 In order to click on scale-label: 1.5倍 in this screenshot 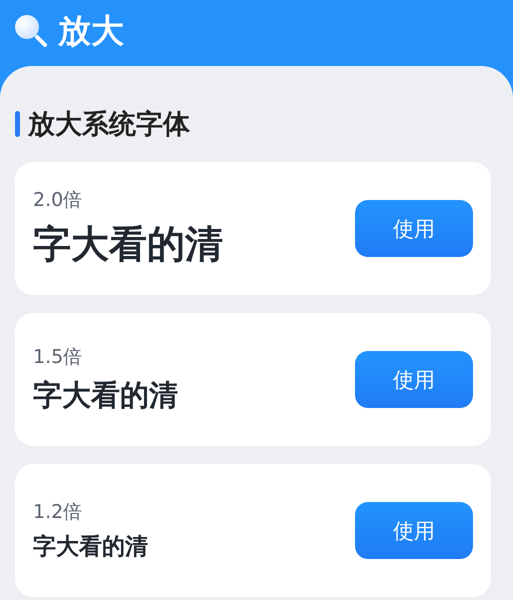, I will do `click(58, 357)`.